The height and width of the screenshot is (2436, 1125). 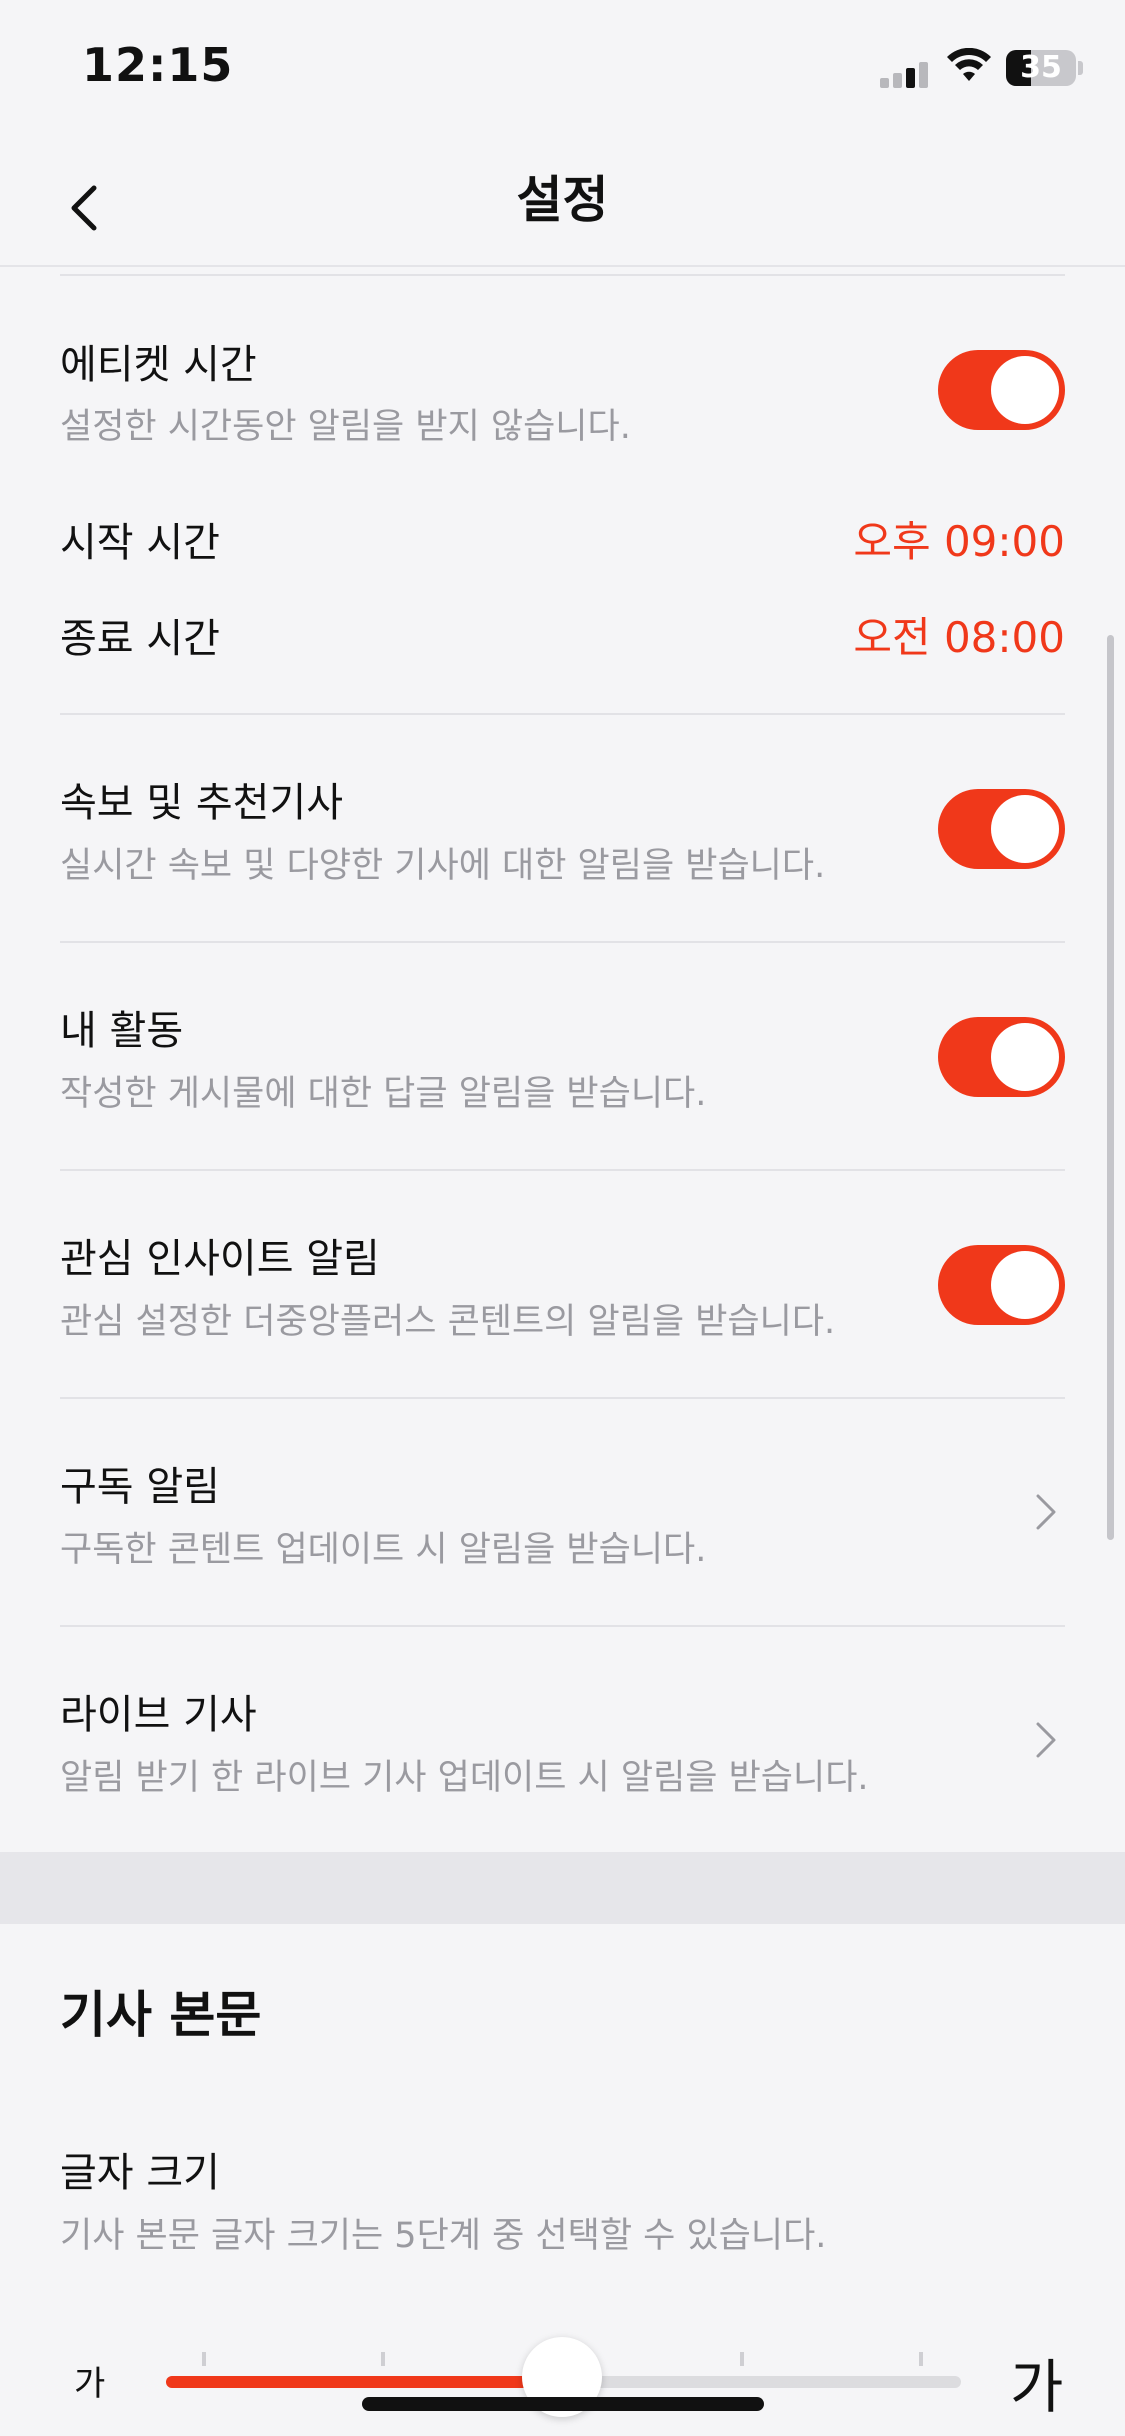 I want to click on insight-alert-title: 관심 인사이트 알림, so click(x=220, y=1259).